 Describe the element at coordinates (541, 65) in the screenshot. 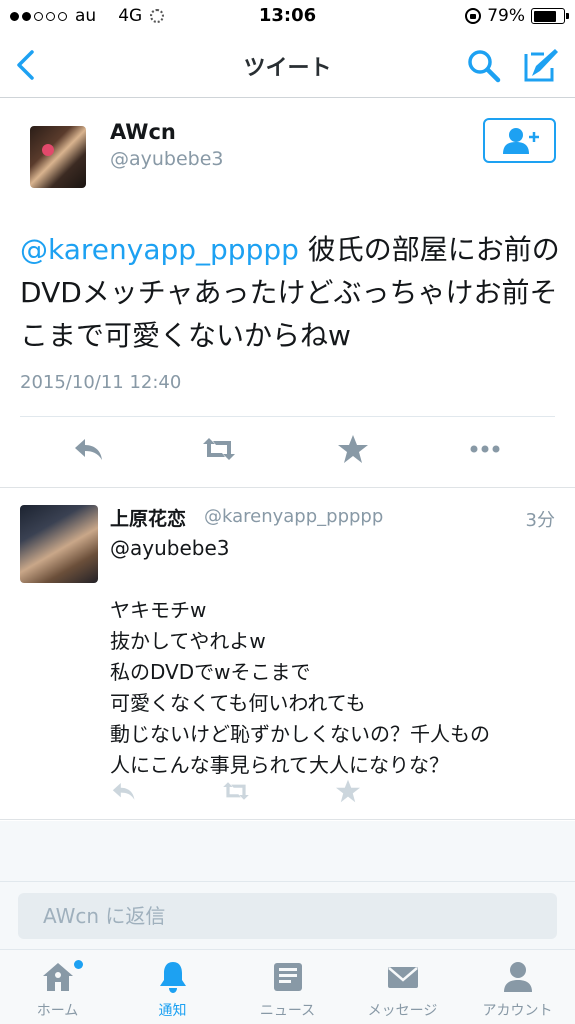

I see `compose-tweet-icon` at that location.